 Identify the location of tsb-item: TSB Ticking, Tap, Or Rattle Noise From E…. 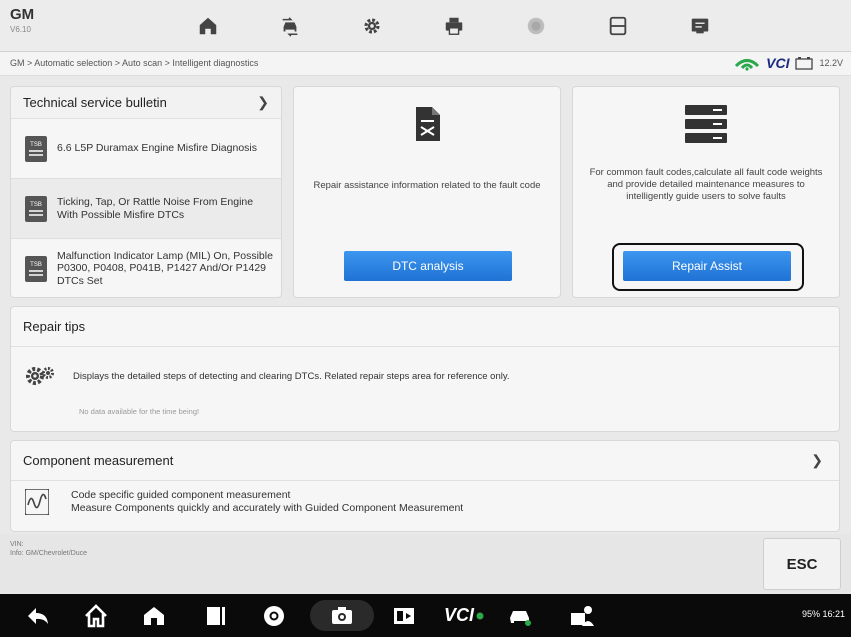
(146, 209).